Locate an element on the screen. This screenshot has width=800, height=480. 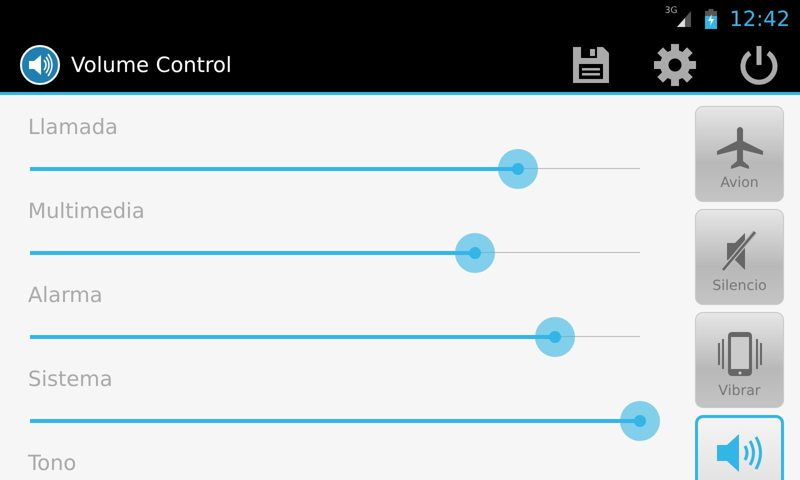
volume-label: Sistema is located at coordinates (71, 379).